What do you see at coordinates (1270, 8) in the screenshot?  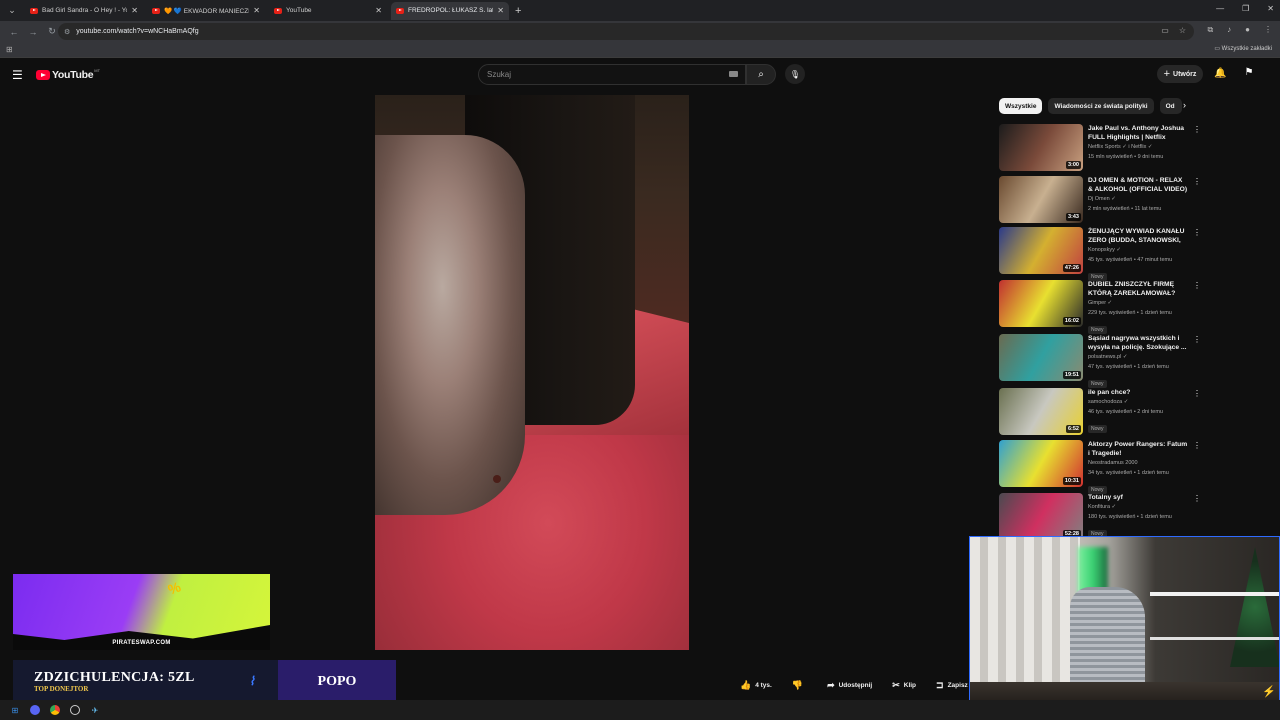 I see `close-window-icon: ✕` at bounding box center [1270, 8].